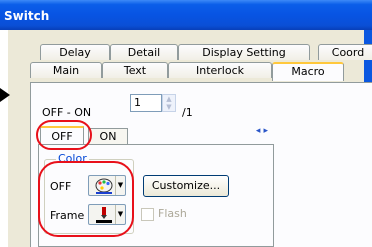  I want to click on title-bar: Switch, so click(186, 15).